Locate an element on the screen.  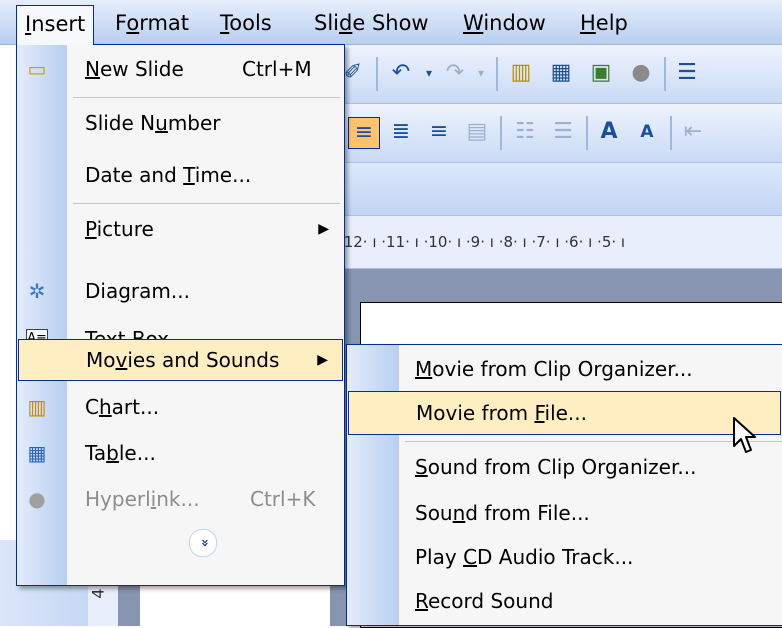
menu-hotkey: o is located at coordinates (133, 23).